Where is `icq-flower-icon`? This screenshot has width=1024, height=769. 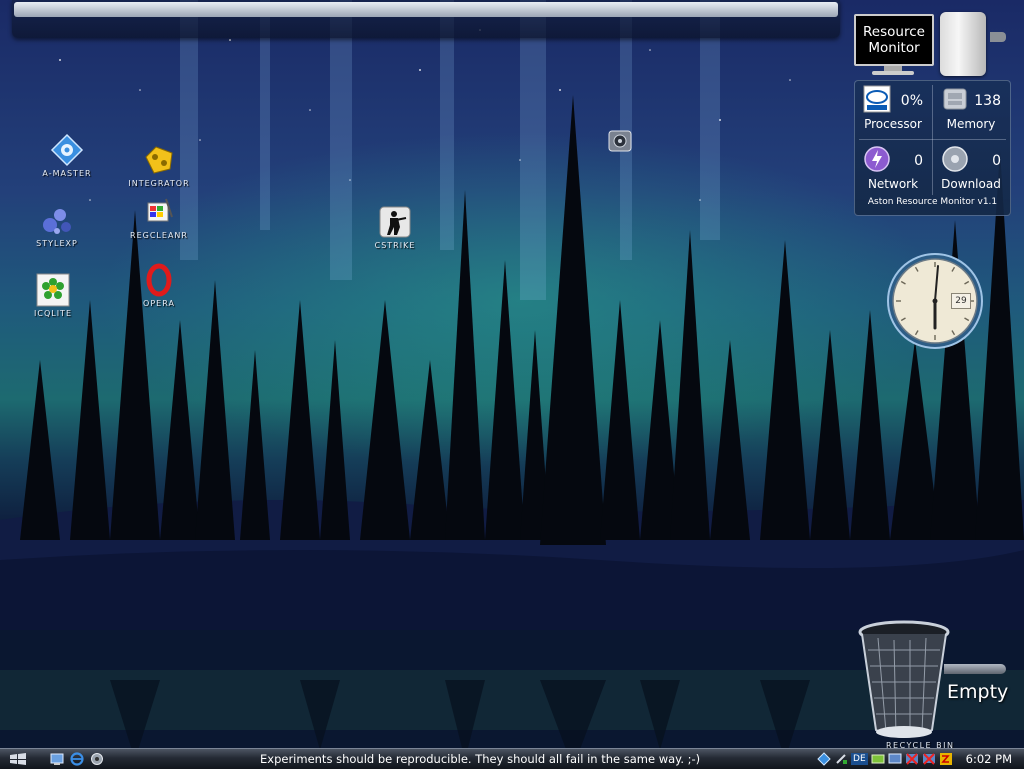
icq-flower-icon is located at coordinates (53, 290).